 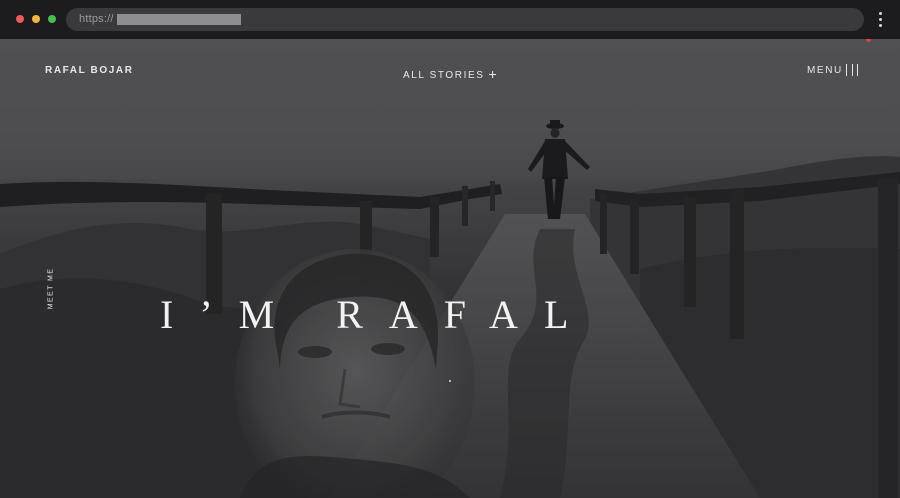 I want to click on browser-chrome: https://, so click(x=450, y=20).